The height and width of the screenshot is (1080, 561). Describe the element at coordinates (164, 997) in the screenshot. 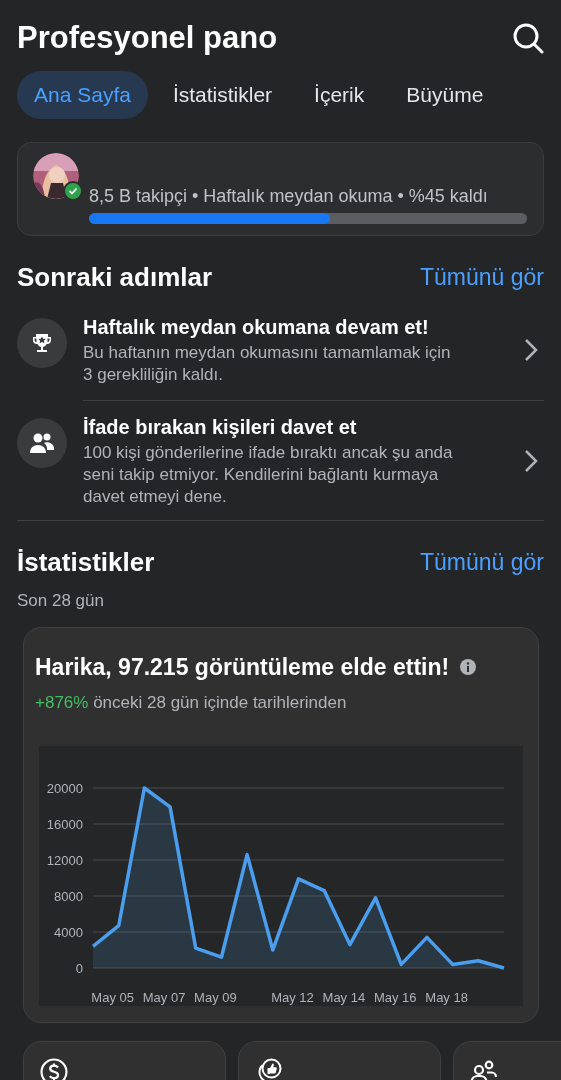

I see `x-tick-label: May 07` at that location.